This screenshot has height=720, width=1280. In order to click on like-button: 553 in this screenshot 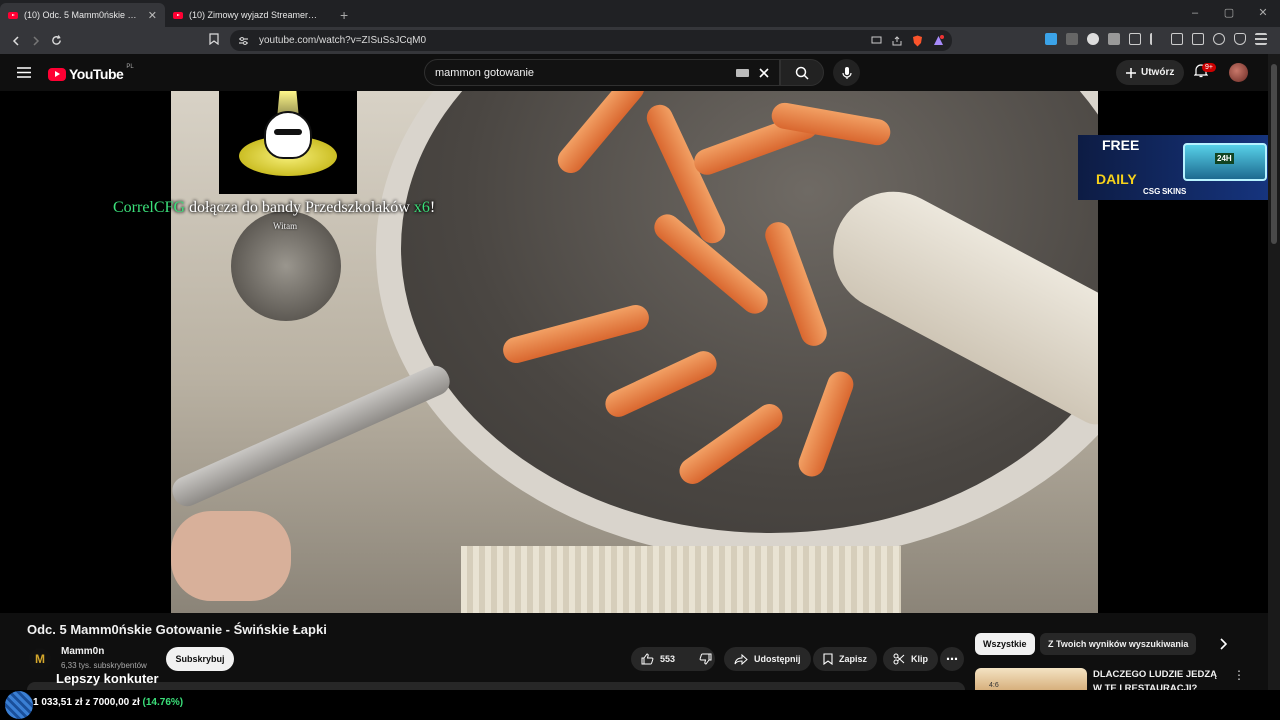, I will do `click(658, 659)`.